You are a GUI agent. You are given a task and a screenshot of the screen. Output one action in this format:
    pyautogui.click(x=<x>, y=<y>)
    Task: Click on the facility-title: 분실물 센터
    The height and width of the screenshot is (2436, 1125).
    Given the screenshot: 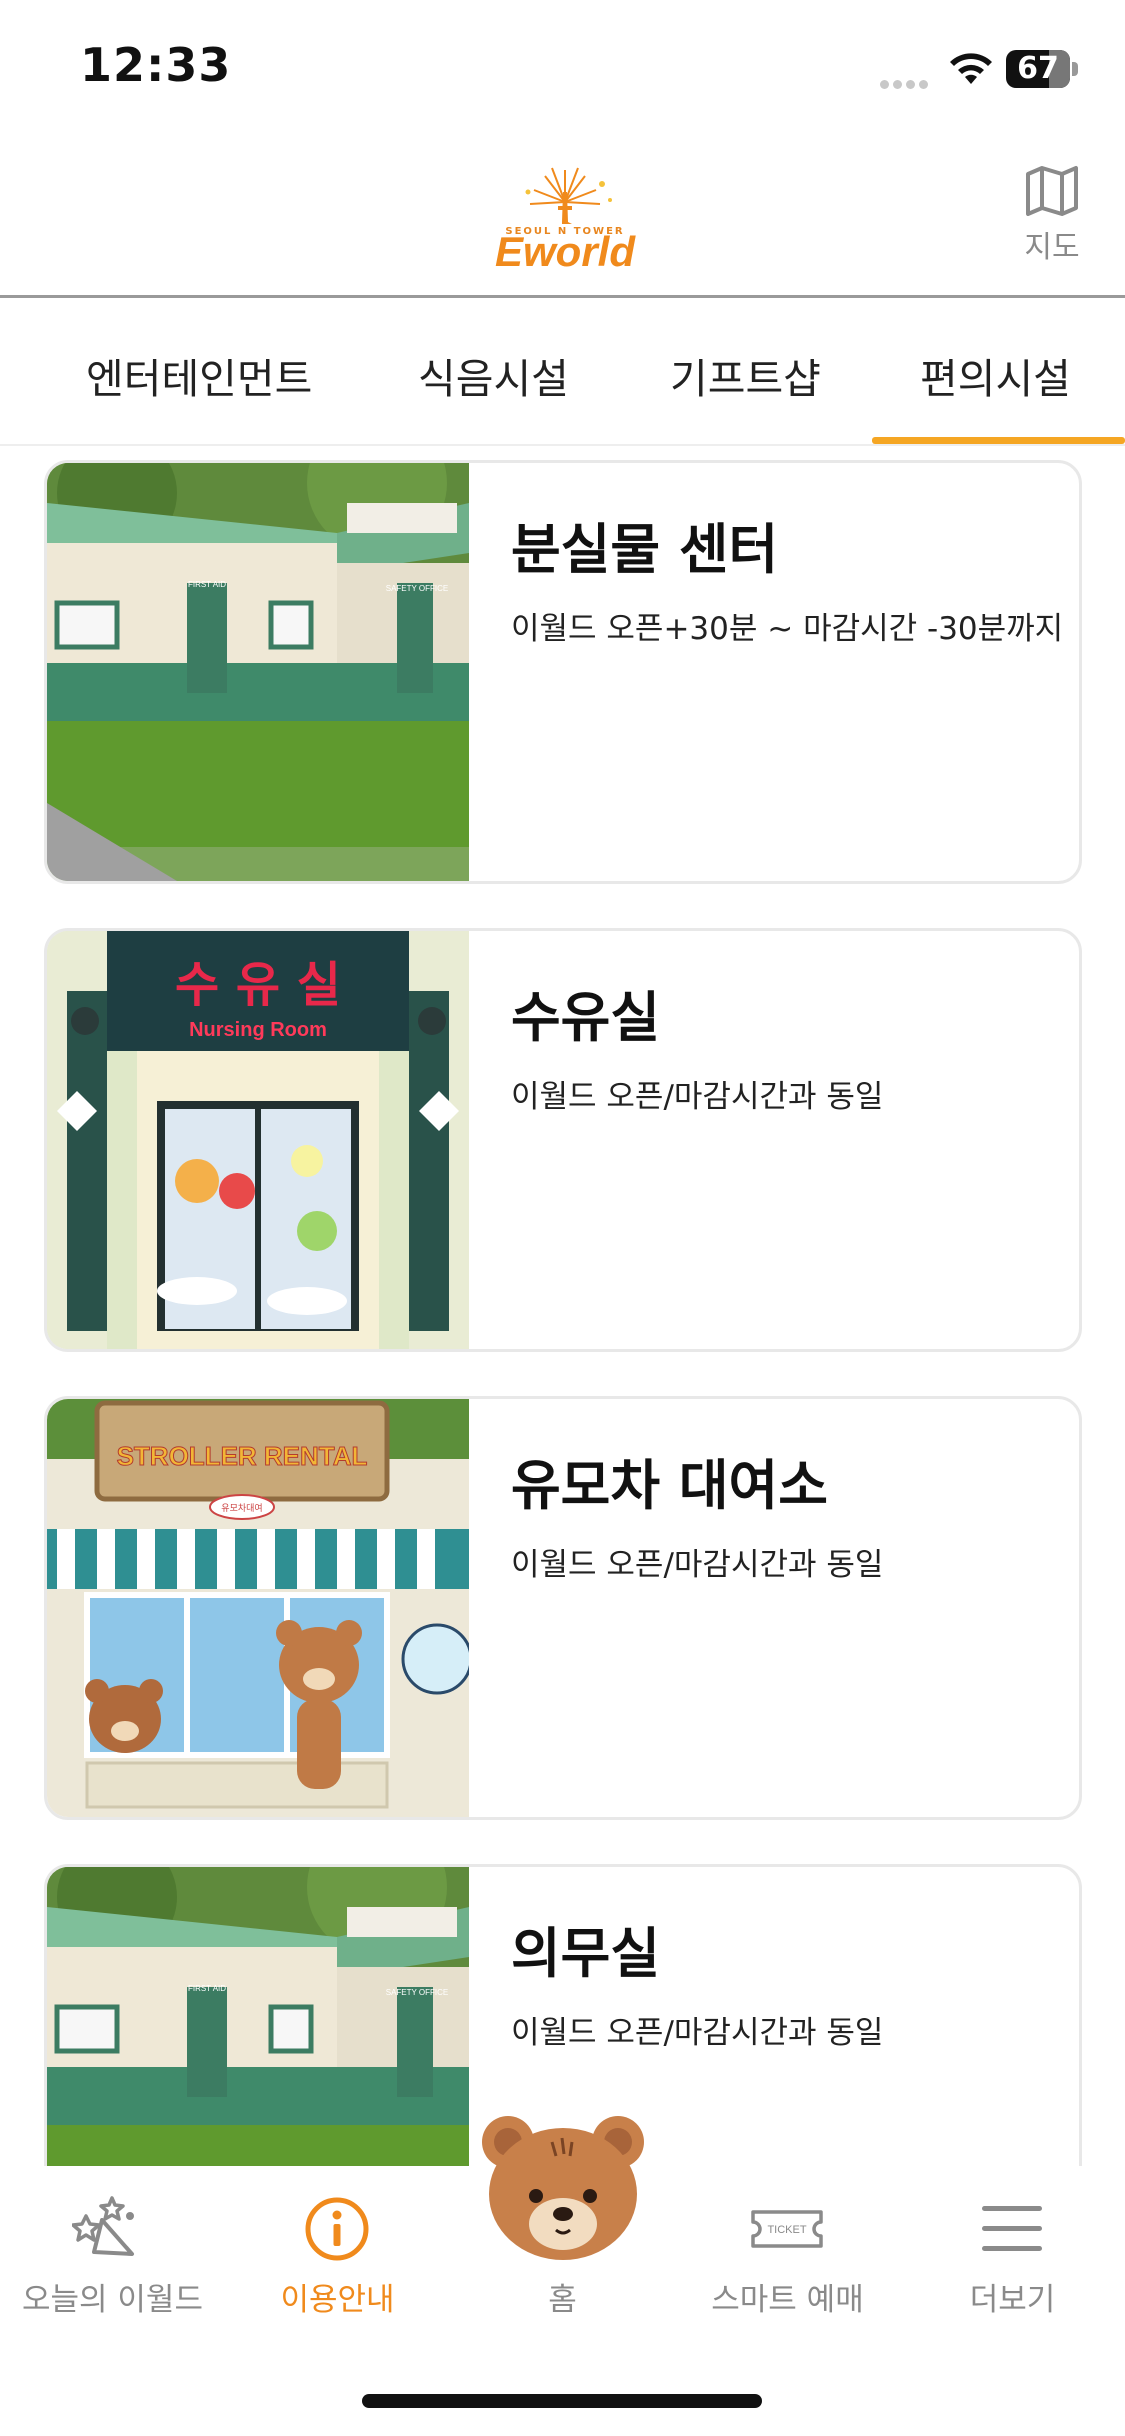 What is the action you would take?
    pyautogui.click(x=645, y=549)
    